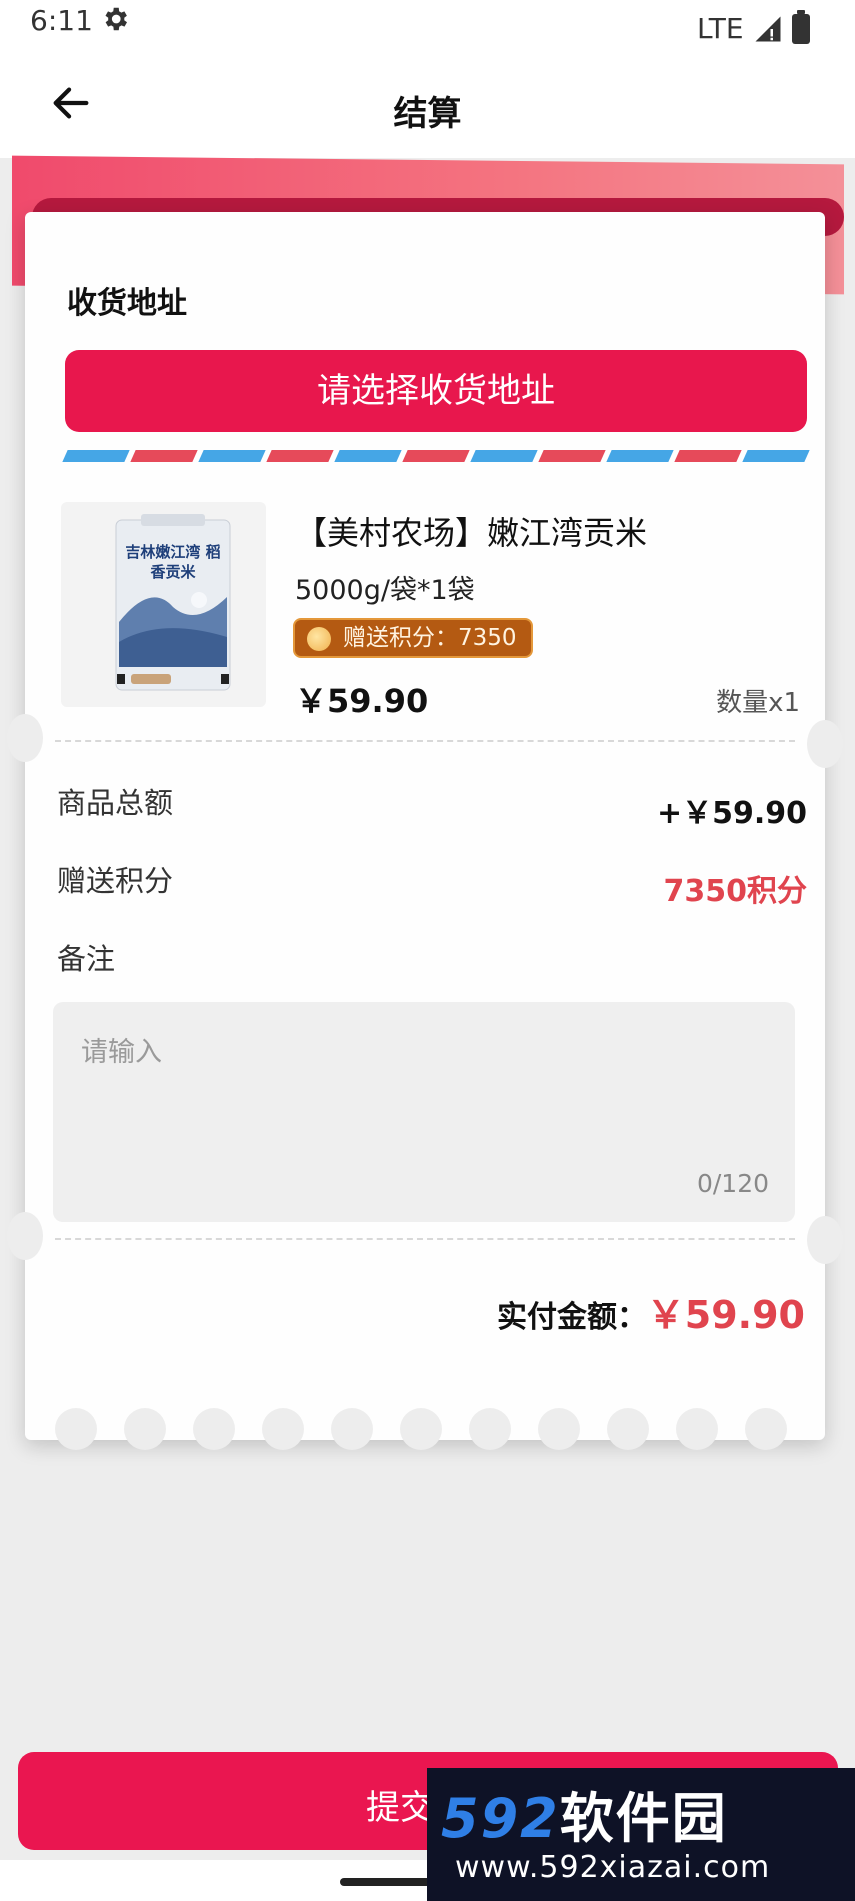 The image size is (855, 1901). I want to click on battery-icon, so click(801, 27).